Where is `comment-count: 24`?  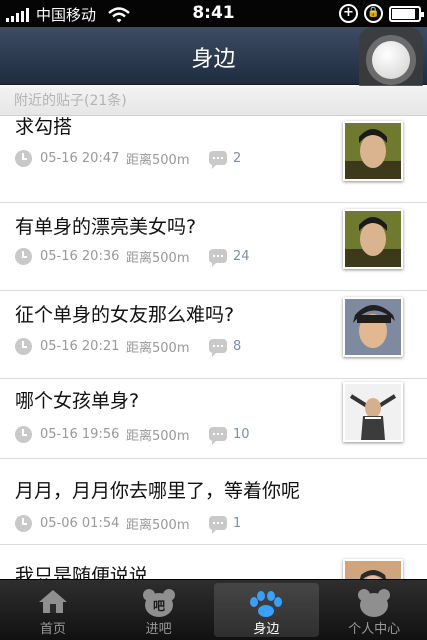 comment-count: 24 is located at coordinates (241, 256).